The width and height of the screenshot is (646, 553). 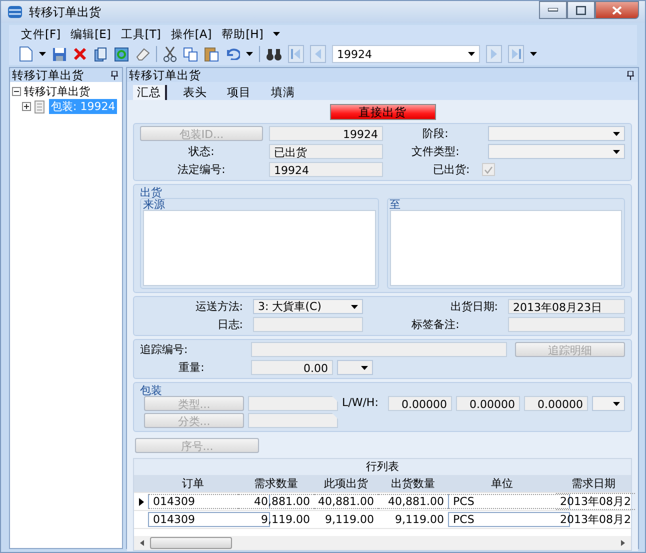 What do you see at coordinates (494, 54) in the screenshot?
I see `next-icon` at bounding box center [494, 54].